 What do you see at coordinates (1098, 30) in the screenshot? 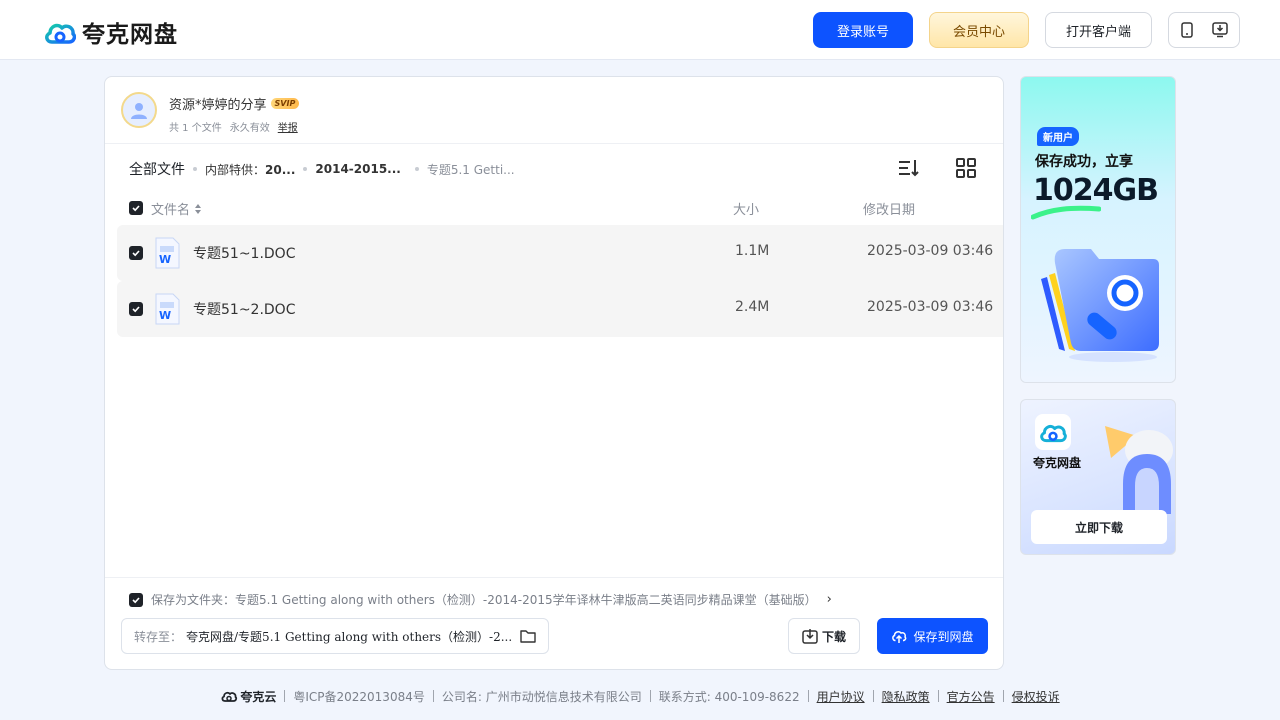
I see `open-client-button: 打开客户端` at bounding box center [1098, 30].